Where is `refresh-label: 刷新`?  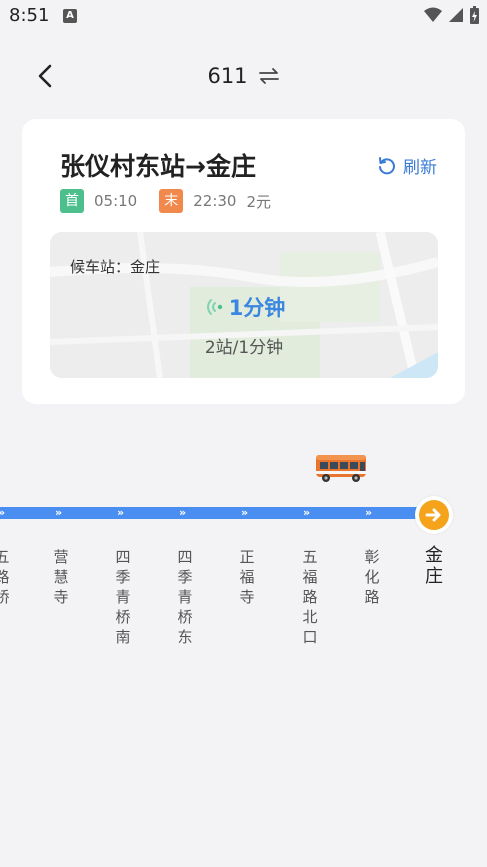
refresh-label: 刷新 is located at coordinates (420, 168).